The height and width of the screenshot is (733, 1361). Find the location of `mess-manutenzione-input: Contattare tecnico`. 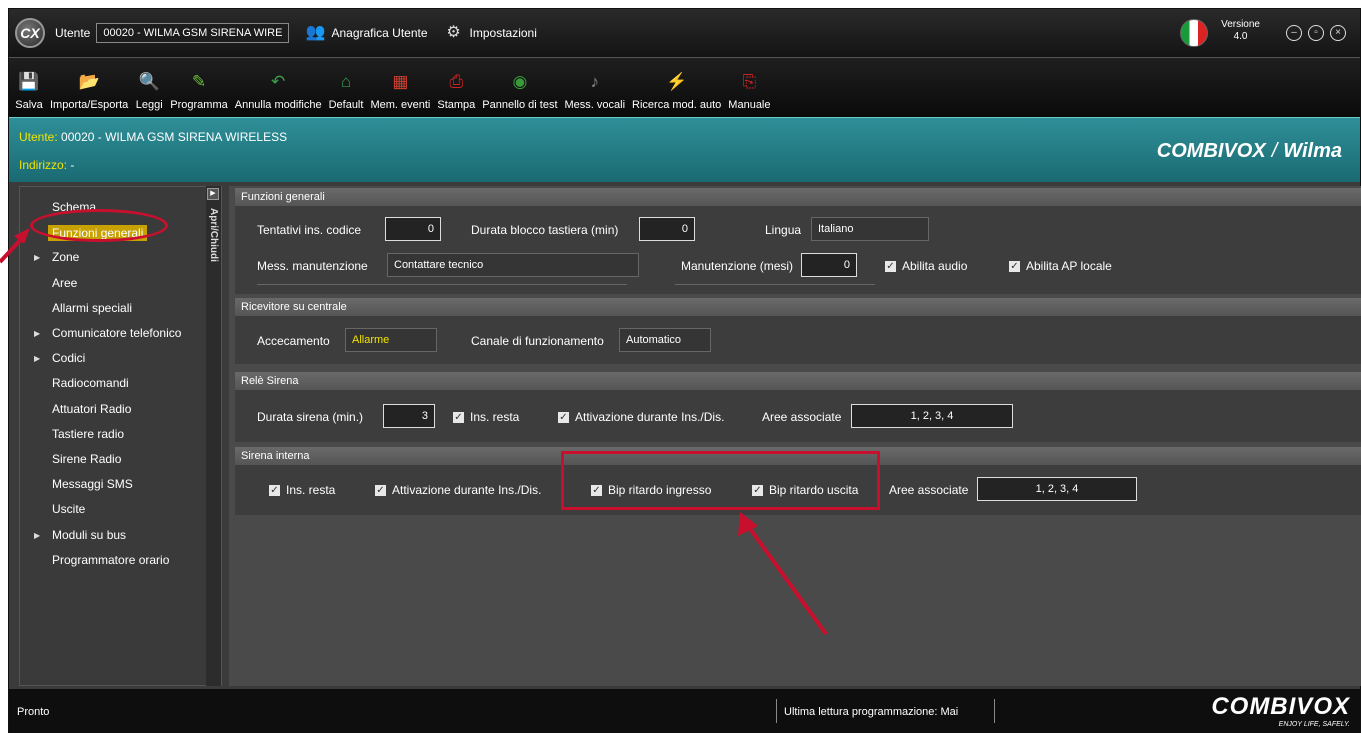

mess-manutenzione-input: Contattare tecnico is located at coordinates (513, 265).